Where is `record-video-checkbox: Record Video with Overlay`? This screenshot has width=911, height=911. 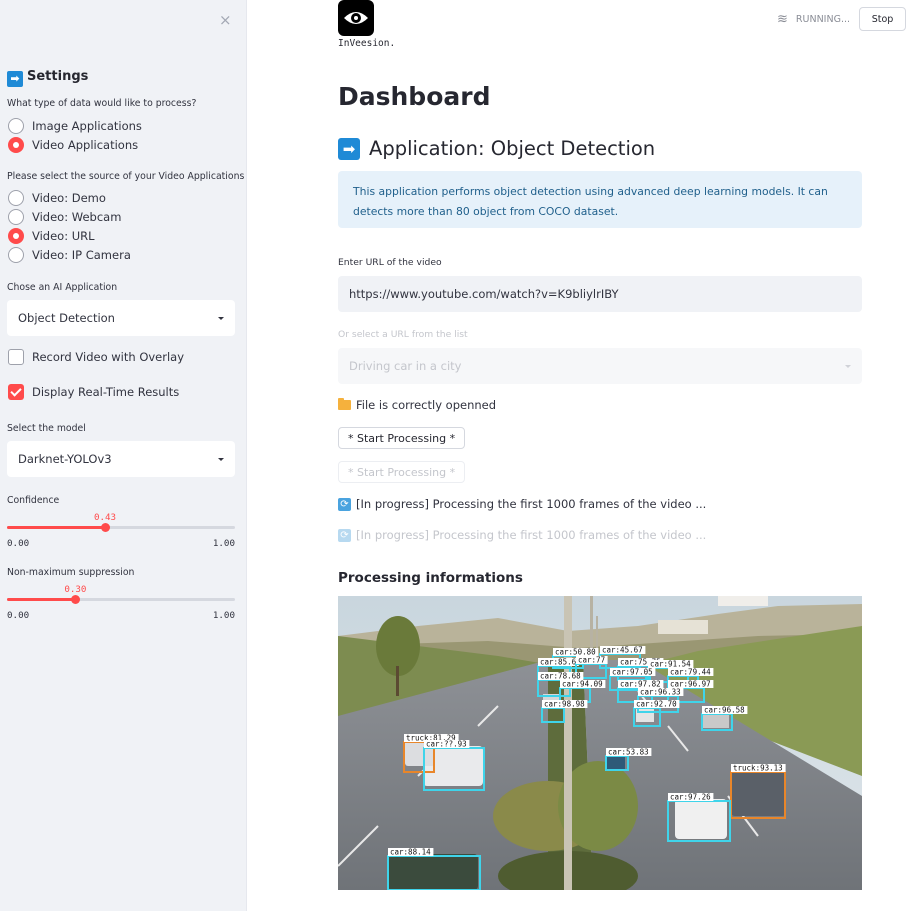 record-video-checkbox: Record Video with Overlay is located at coordinates (96, 357).